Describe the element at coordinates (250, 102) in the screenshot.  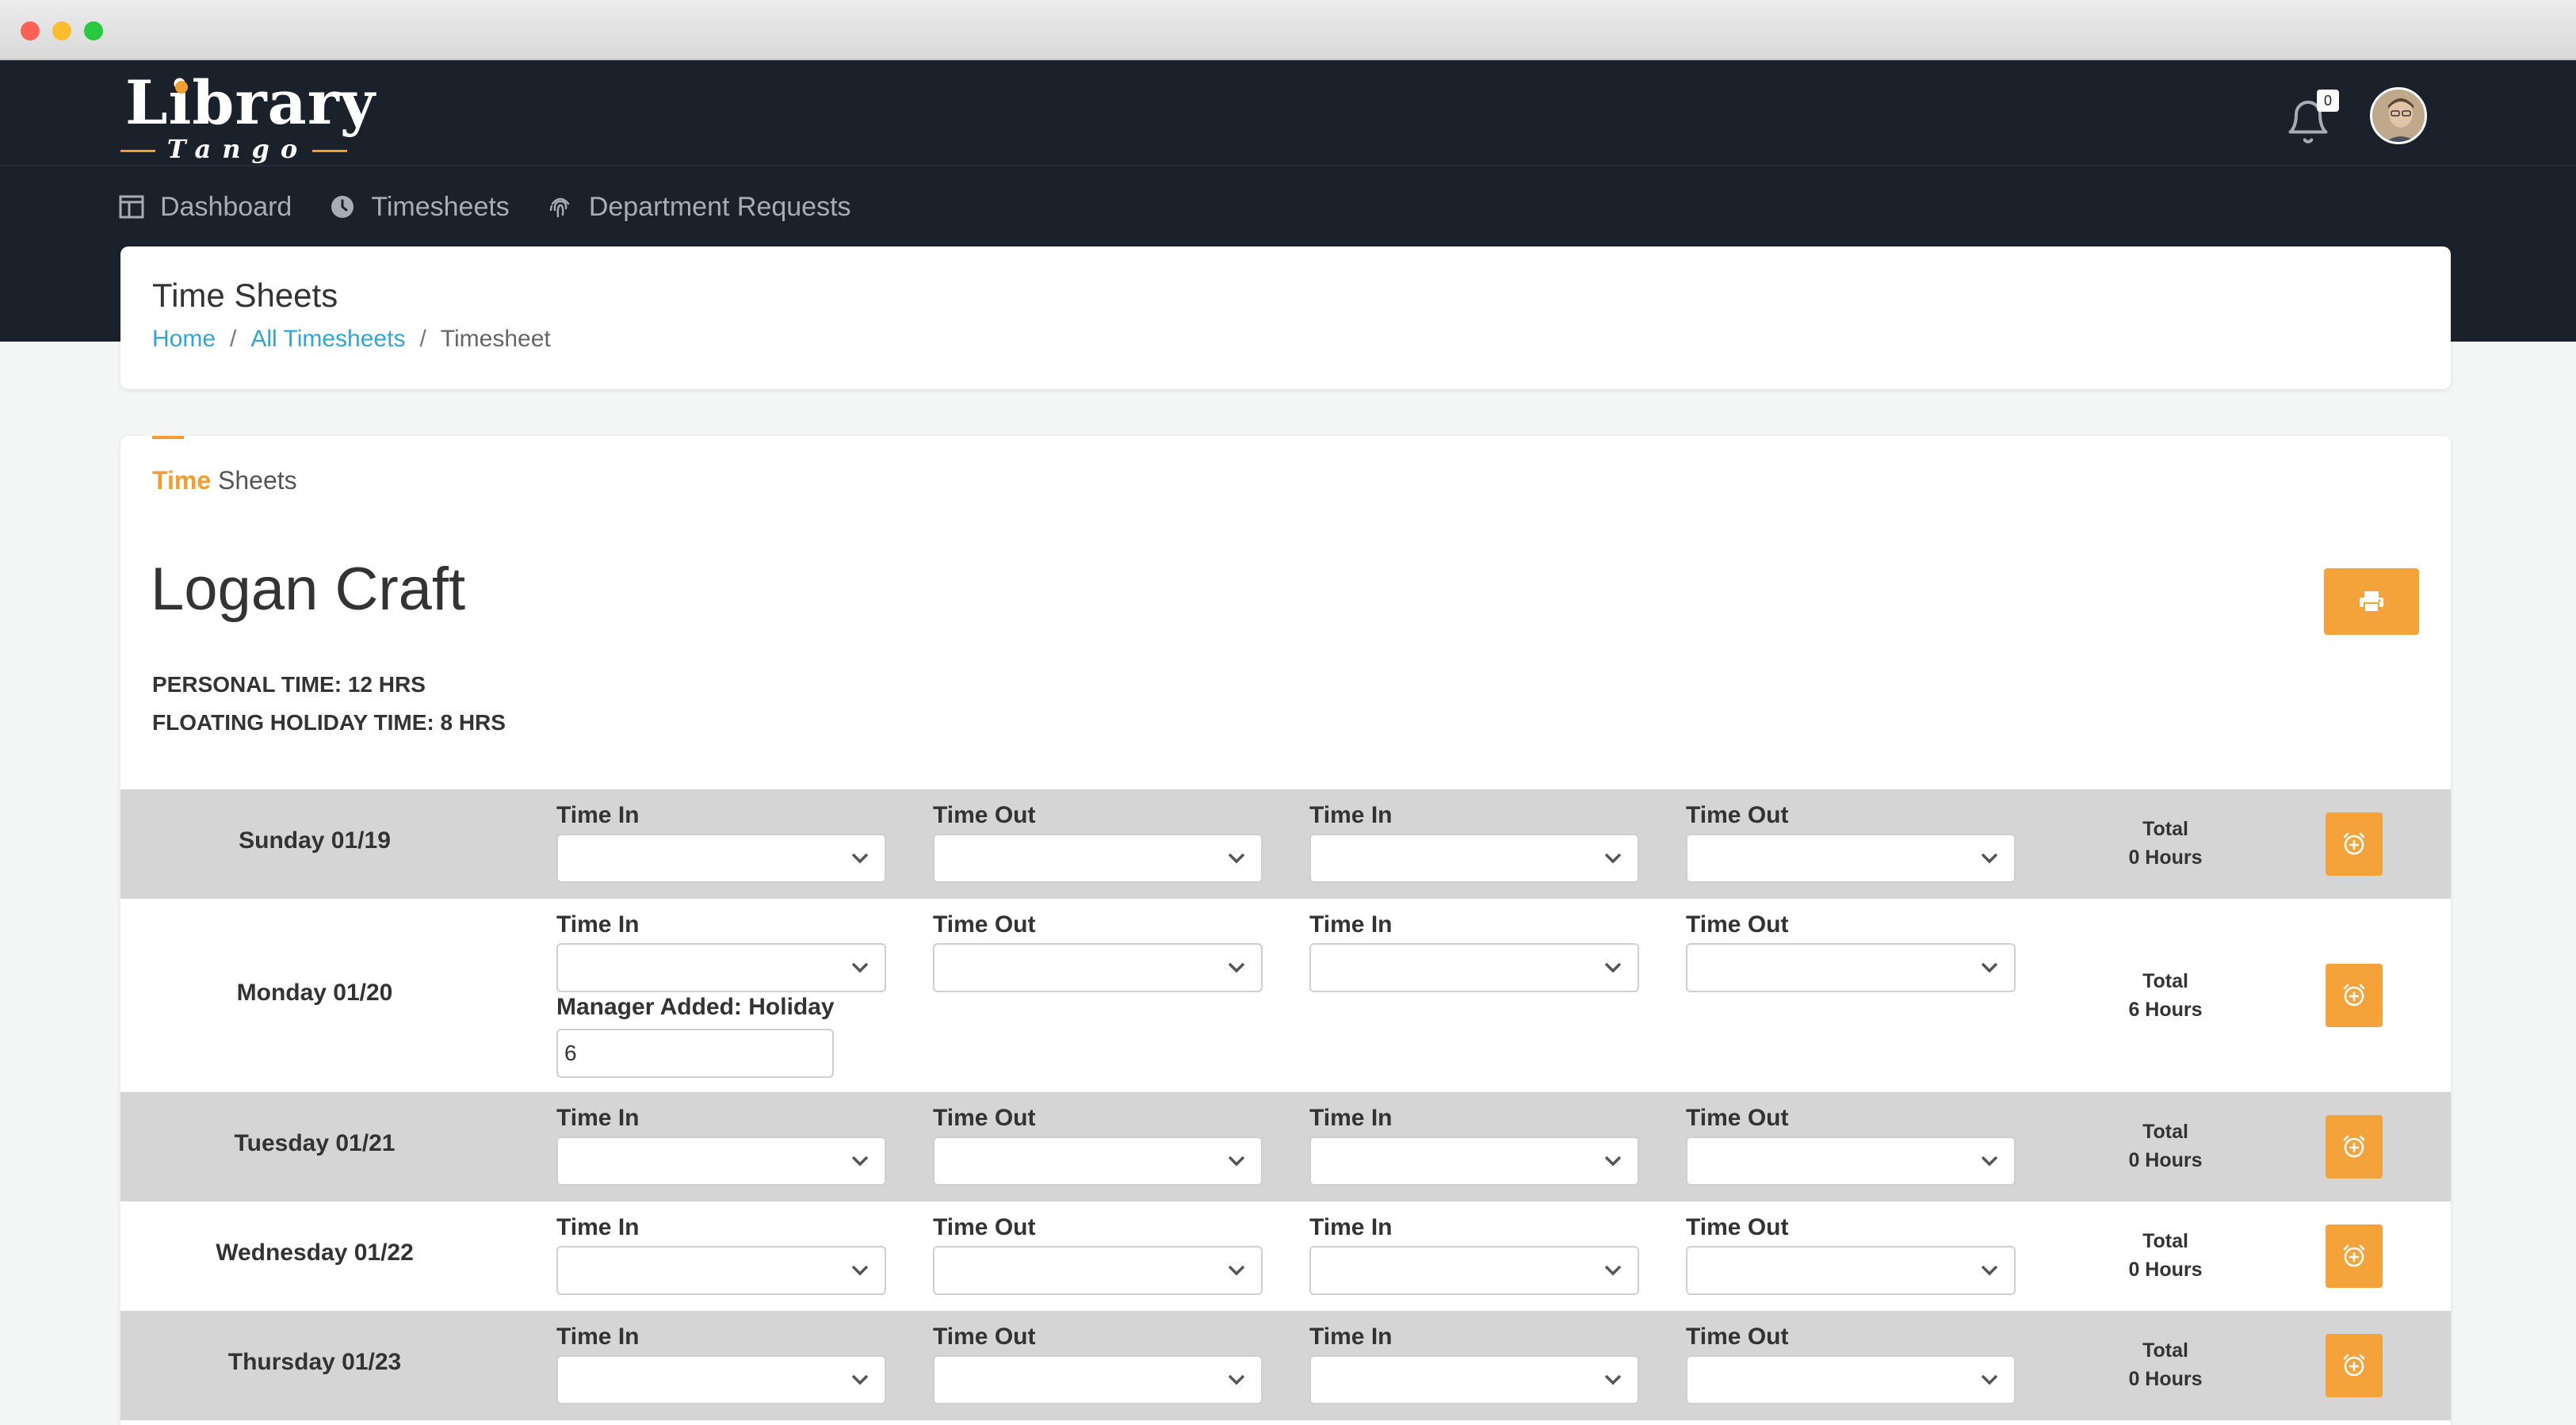
I see `logo-main-text: Library` at that location.